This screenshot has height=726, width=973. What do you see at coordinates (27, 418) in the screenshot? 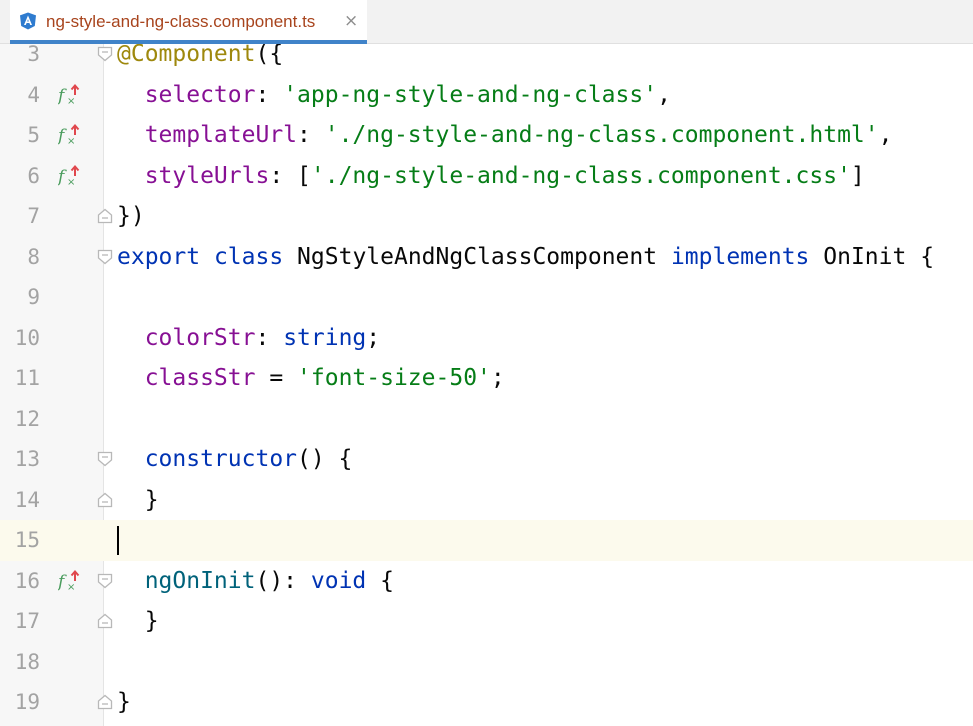
I see `line-number: 12` at bounding box center [27, 418].